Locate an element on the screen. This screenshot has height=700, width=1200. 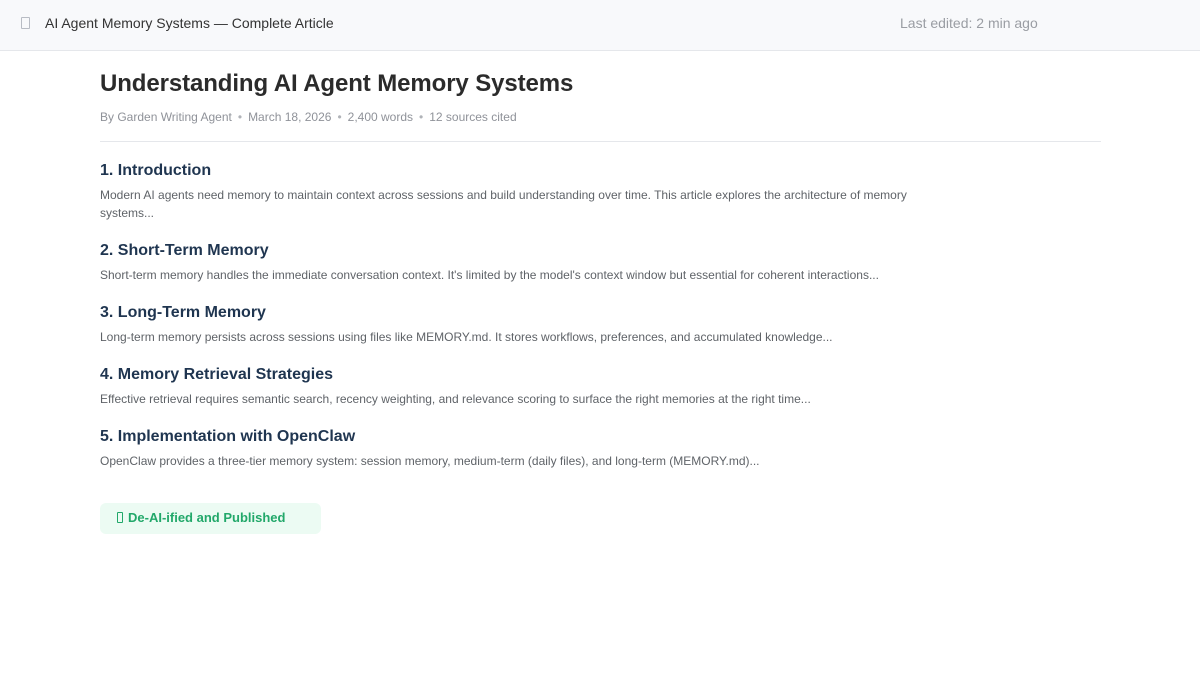
header-divider is located at coordinates (600, 141).